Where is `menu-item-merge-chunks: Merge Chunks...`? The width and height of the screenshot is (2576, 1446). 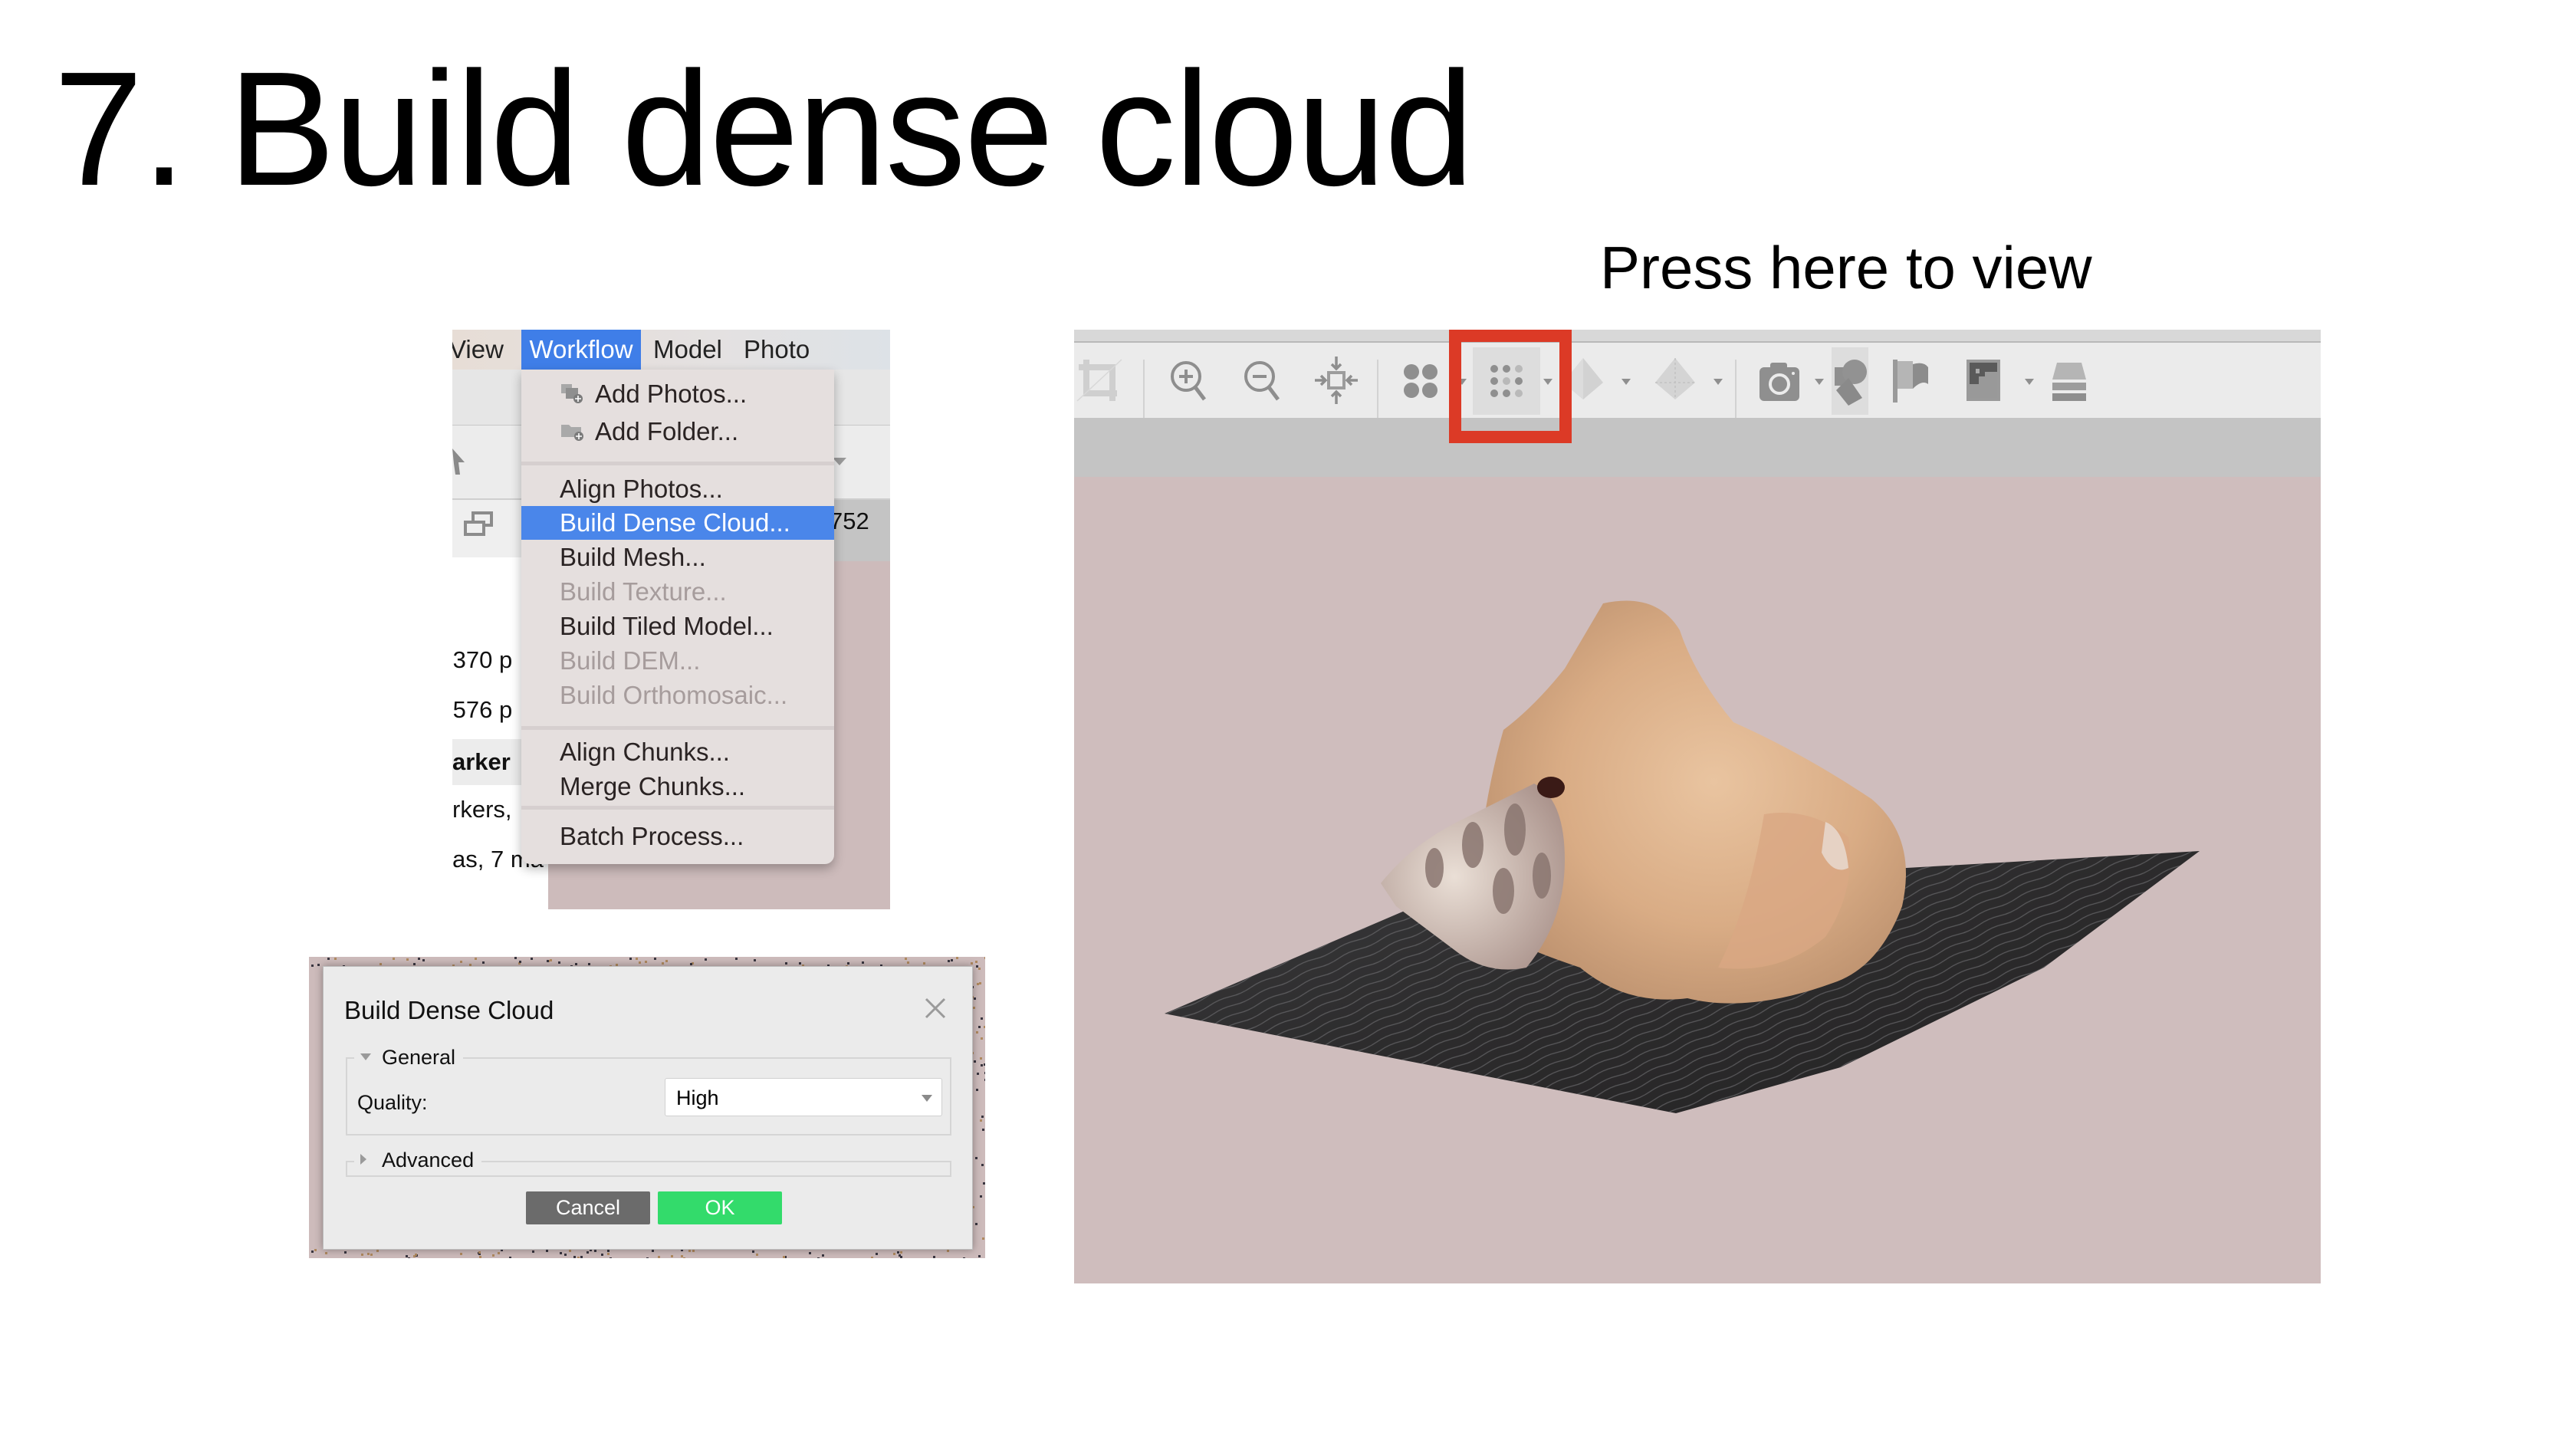 menu-item-merge-chunks: Merge Chunks... is located at coordinates (677, 787).